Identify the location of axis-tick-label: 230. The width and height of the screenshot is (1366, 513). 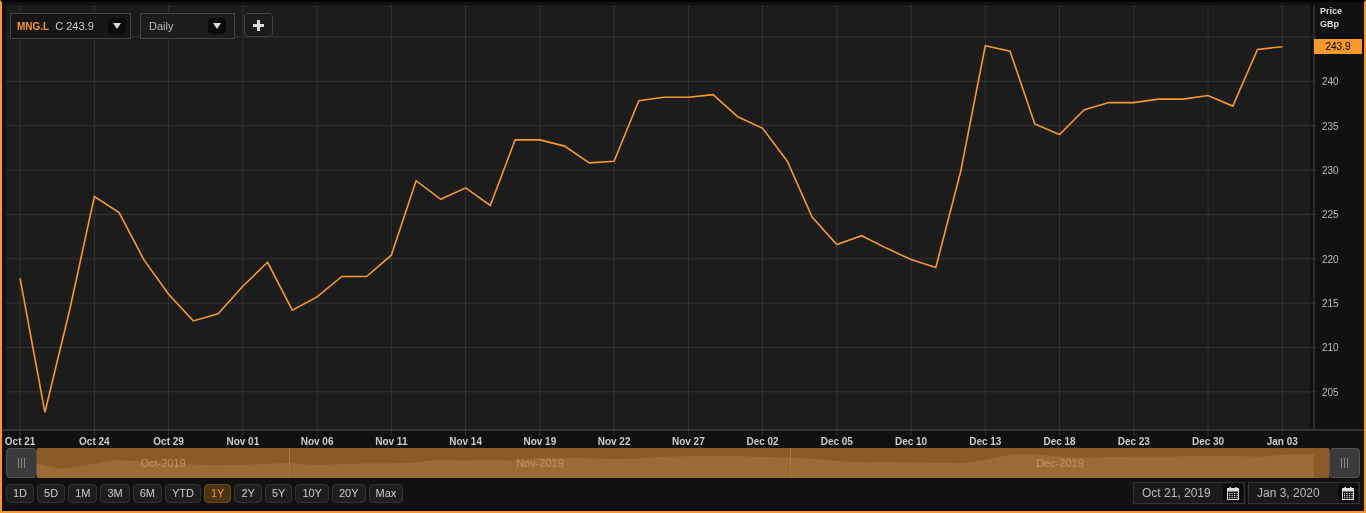
(1330, 171).